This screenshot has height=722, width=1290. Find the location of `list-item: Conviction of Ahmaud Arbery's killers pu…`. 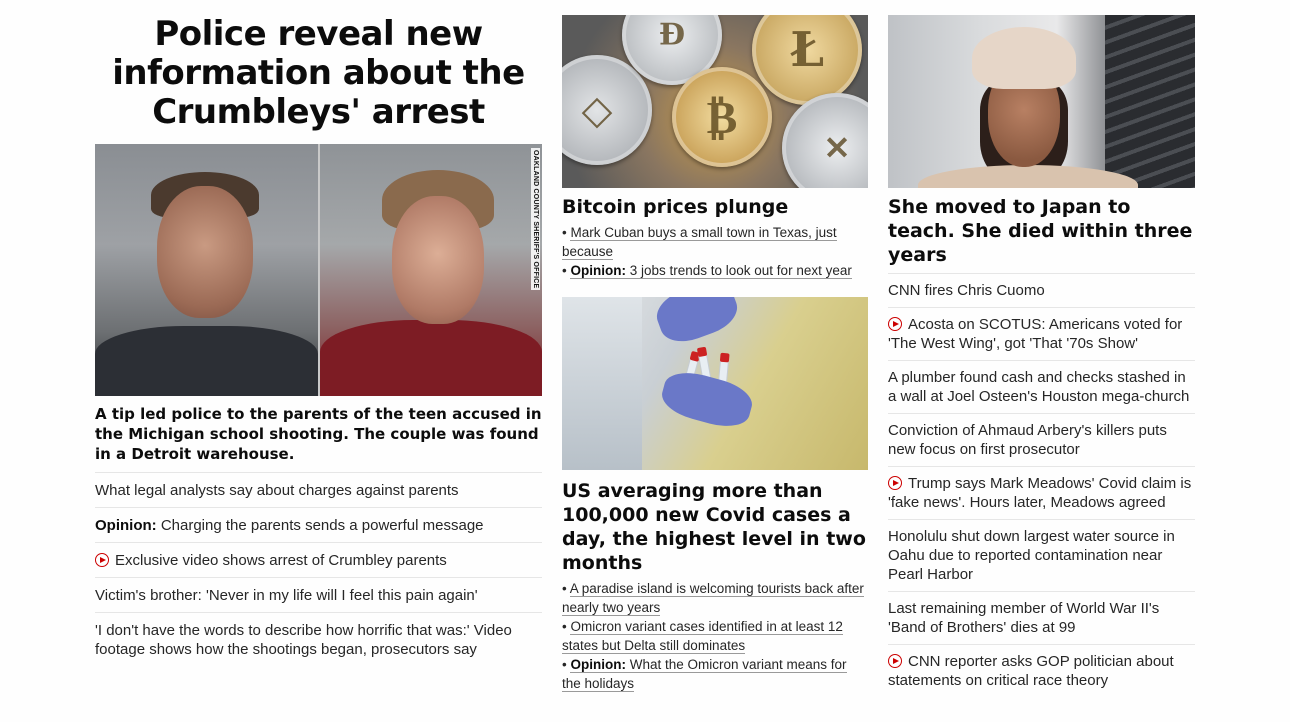

list-item: Conviction of Ahmaud Arbery's killers pu… is located at coordinates (1041, 439).